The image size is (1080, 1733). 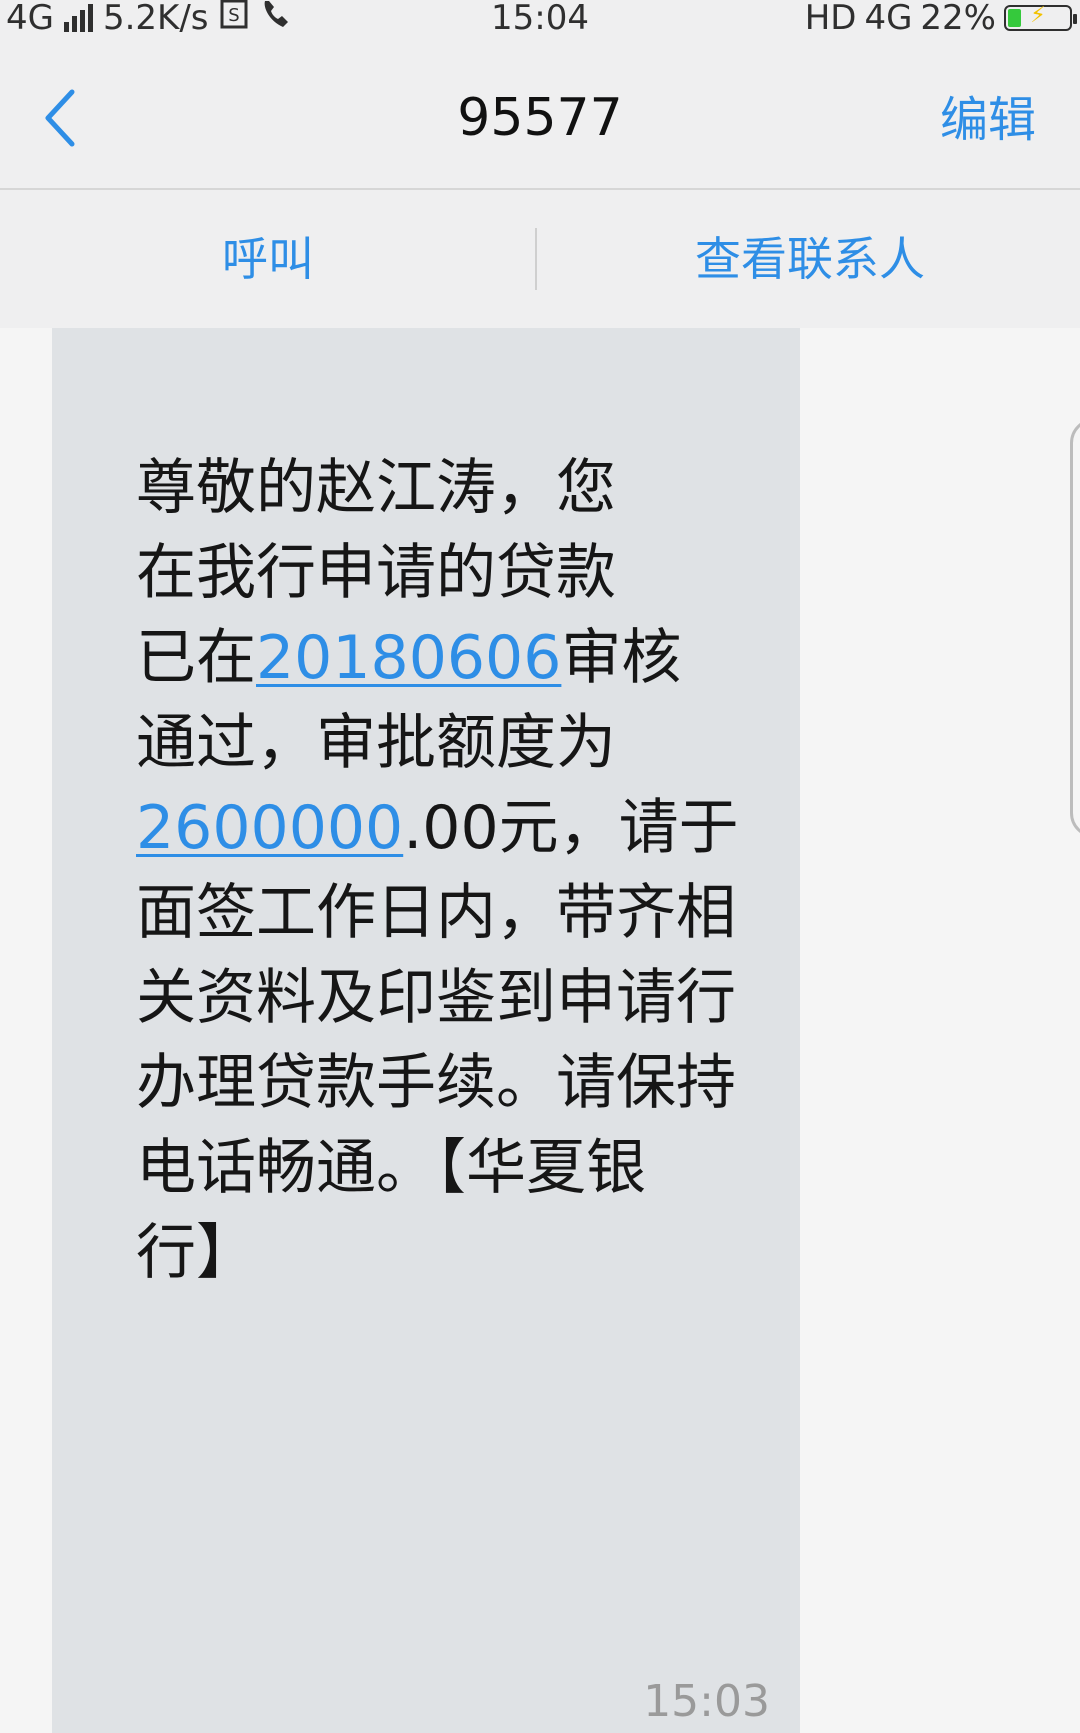 I want to click on battery-icon: ⚡, so click(x=1040, y=17).